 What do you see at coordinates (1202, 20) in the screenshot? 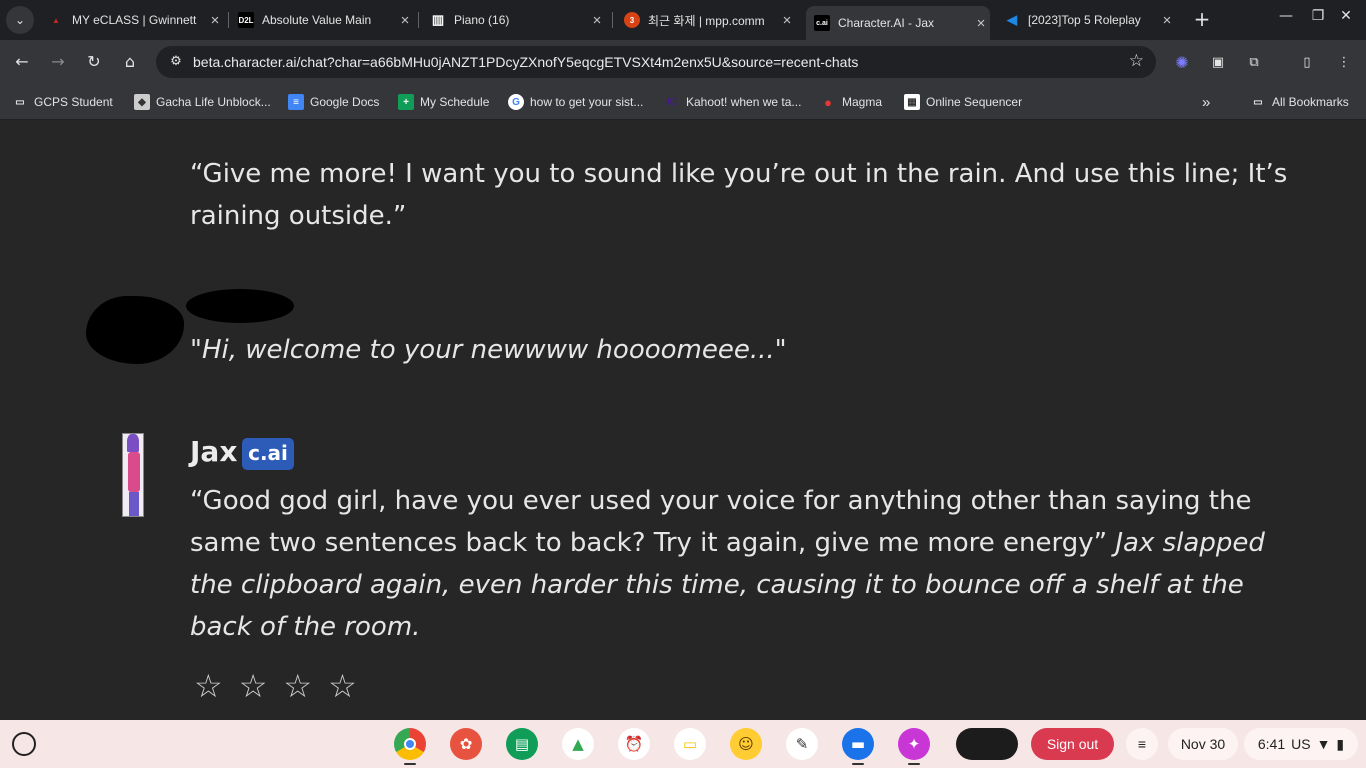
I see `new-tab-button: +` at bounding box center [1202, 20].